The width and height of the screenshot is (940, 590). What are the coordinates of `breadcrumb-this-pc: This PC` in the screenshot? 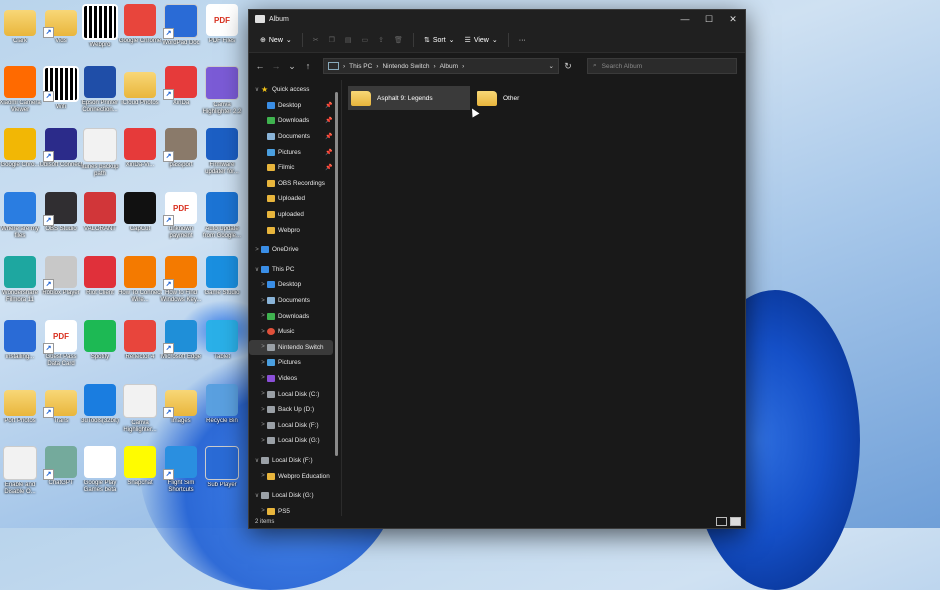 It's located at (360, 66).